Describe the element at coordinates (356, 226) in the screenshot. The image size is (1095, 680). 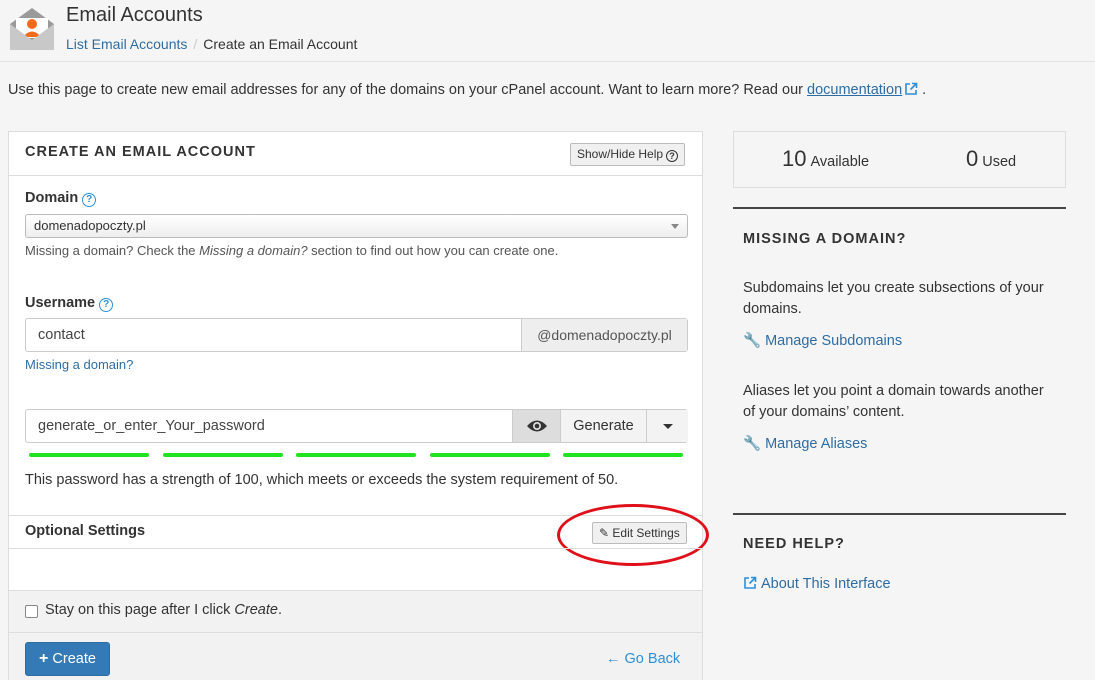
I see `domain-select: domenadopoczty.pl` at that location.